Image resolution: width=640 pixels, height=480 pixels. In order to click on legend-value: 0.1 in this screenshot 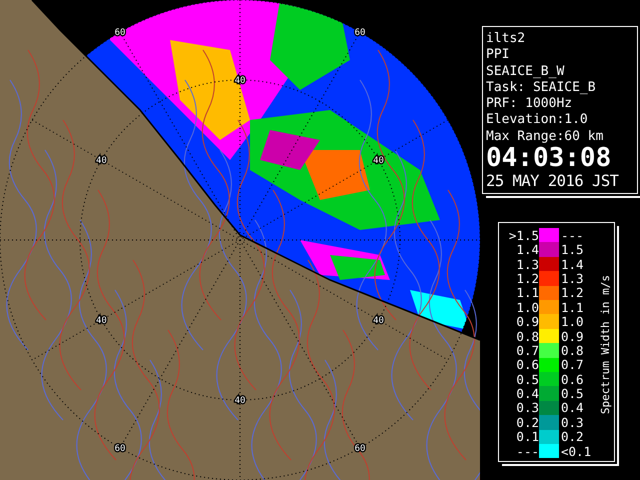, I will do `click(527, 436)`.